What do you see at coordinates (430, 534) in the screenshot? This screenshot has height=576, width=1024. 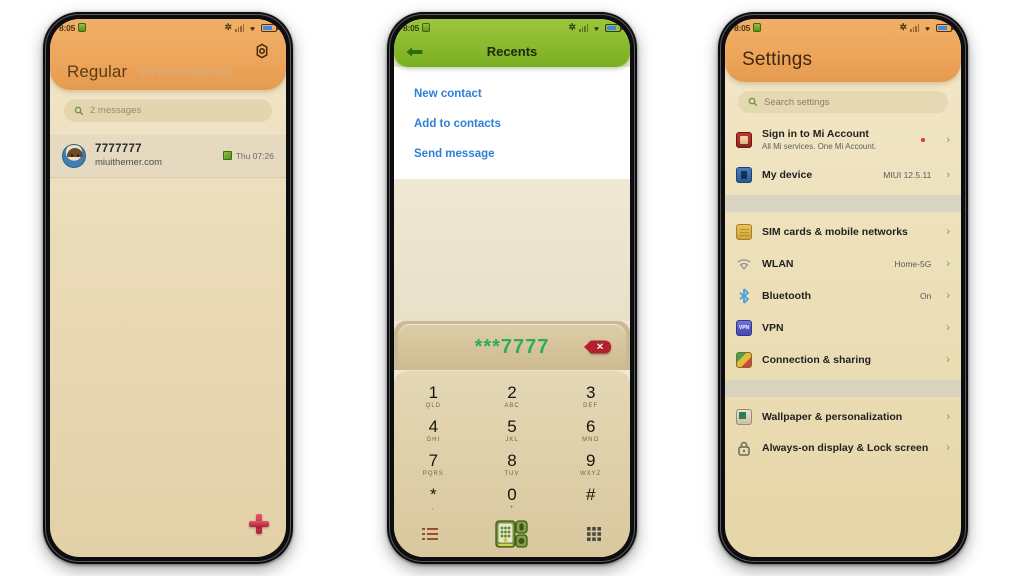 I see `contacts-list-icon` at bounding box center [430, 534].